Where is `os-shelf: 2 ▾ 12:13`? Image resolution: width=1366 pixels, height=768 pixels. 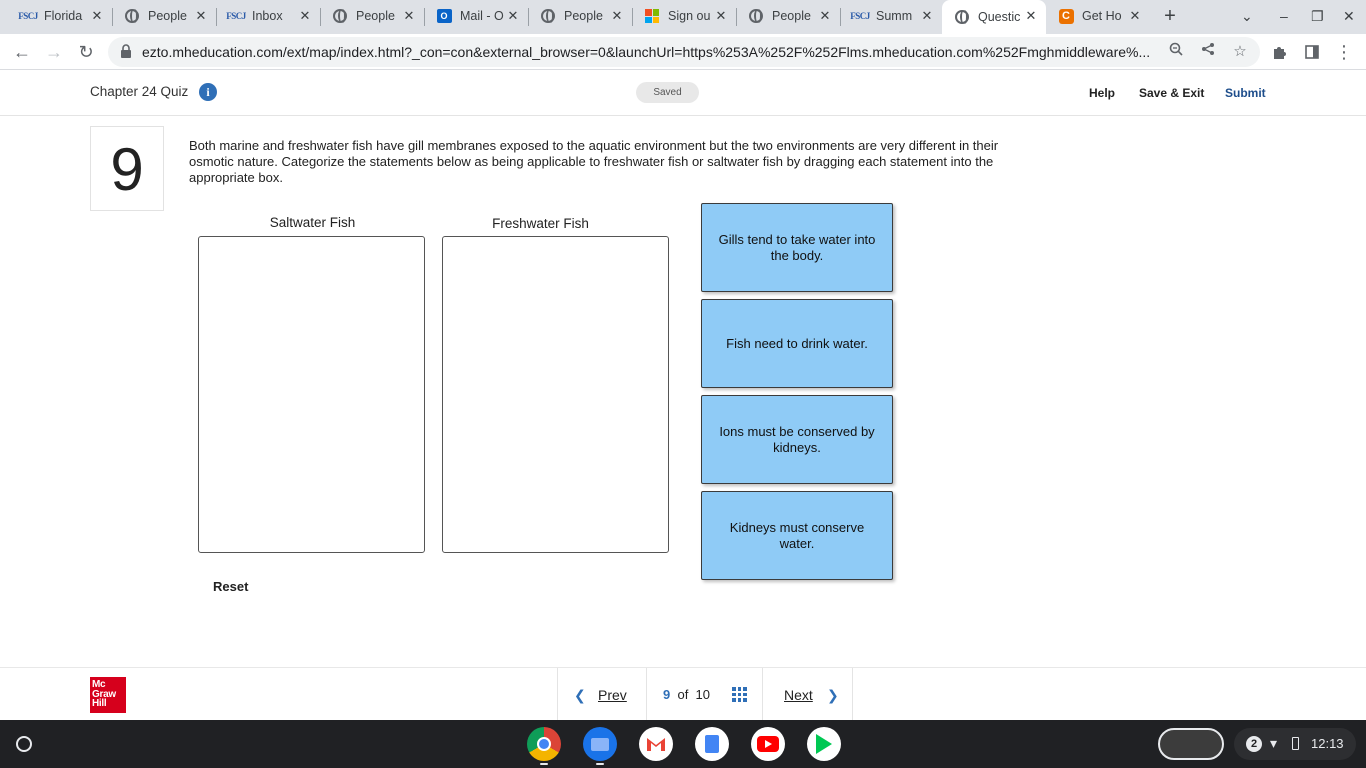 os-shelf: 2 ▾ 12:13 is located at coordinates (683, 744).